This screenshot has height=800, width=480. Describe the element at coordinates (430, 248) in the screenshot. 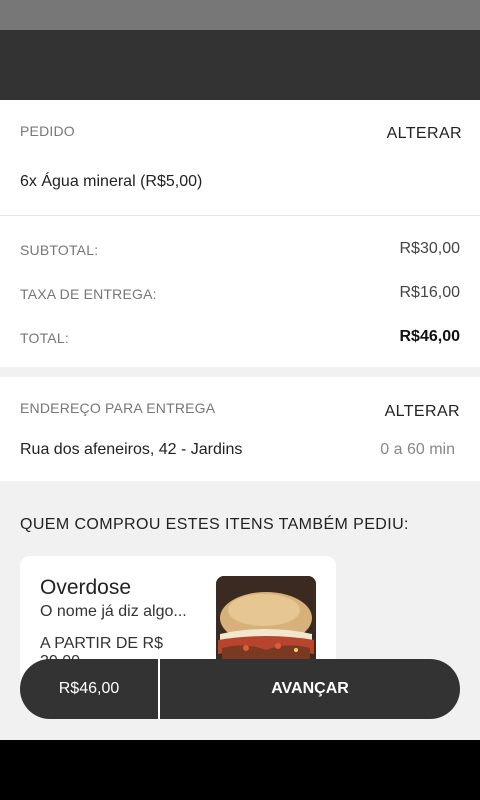

I see `subtotal-value: R$30,00` at that location.